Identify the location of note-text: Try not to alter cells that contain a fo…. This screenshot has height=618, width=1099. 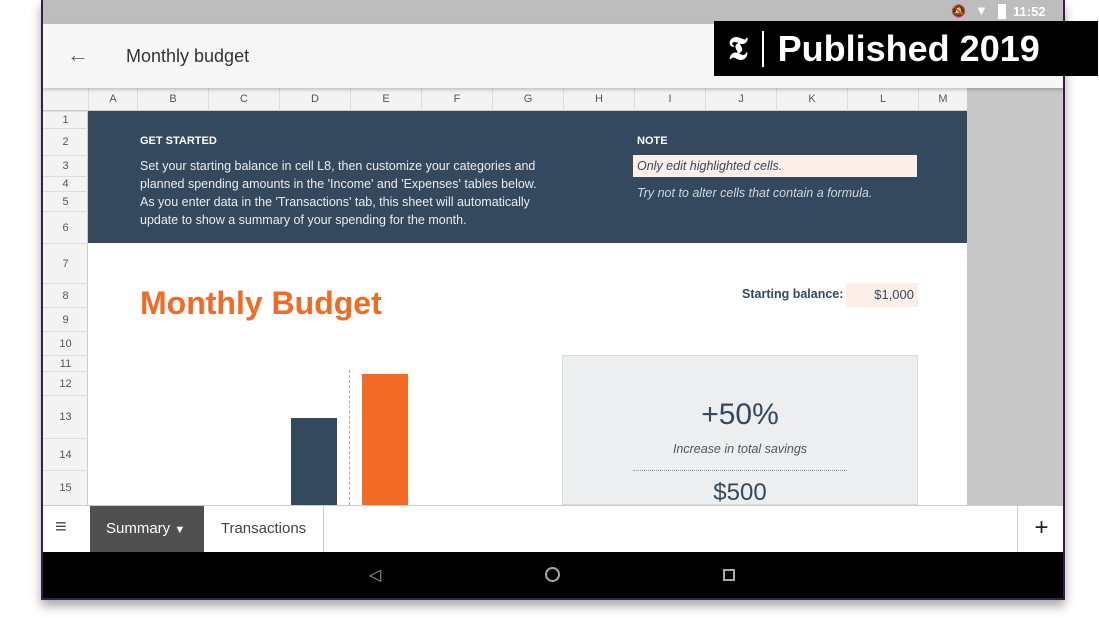
(755, 193).